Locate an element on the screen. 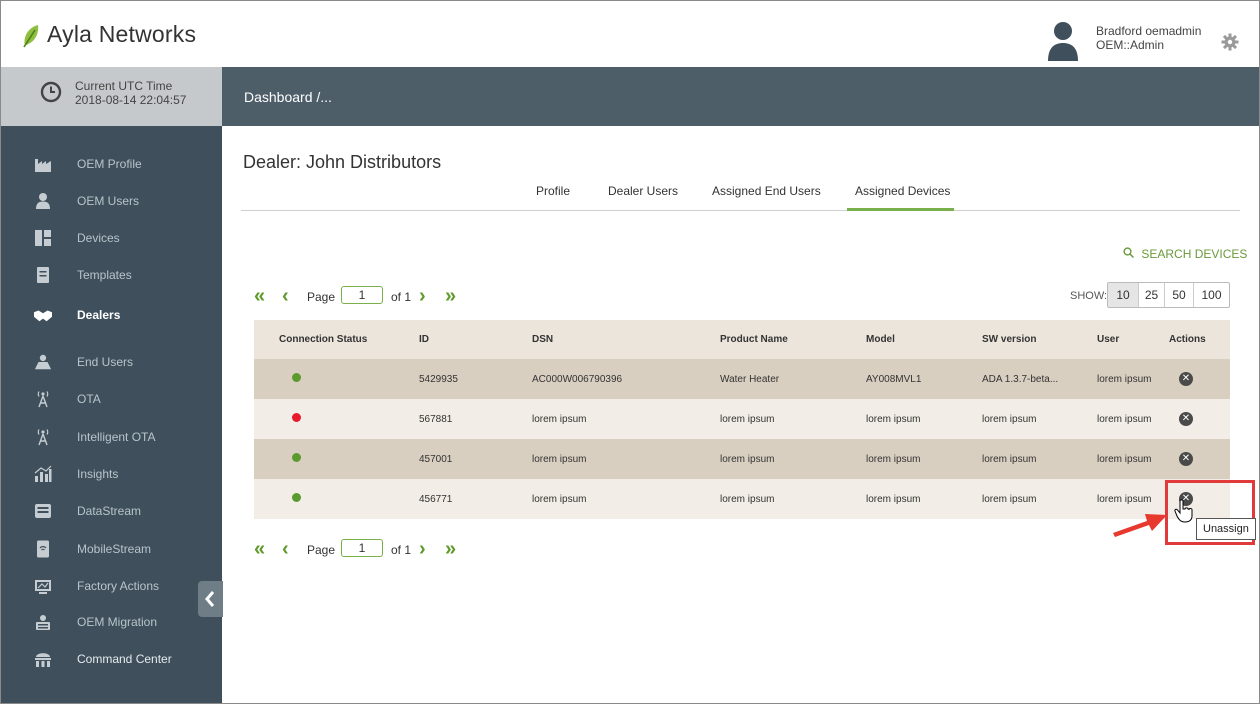 Image resolution: width=1260 pixels, height=704 pixels. chevron-left-icon is located at coordinates (210, 599).